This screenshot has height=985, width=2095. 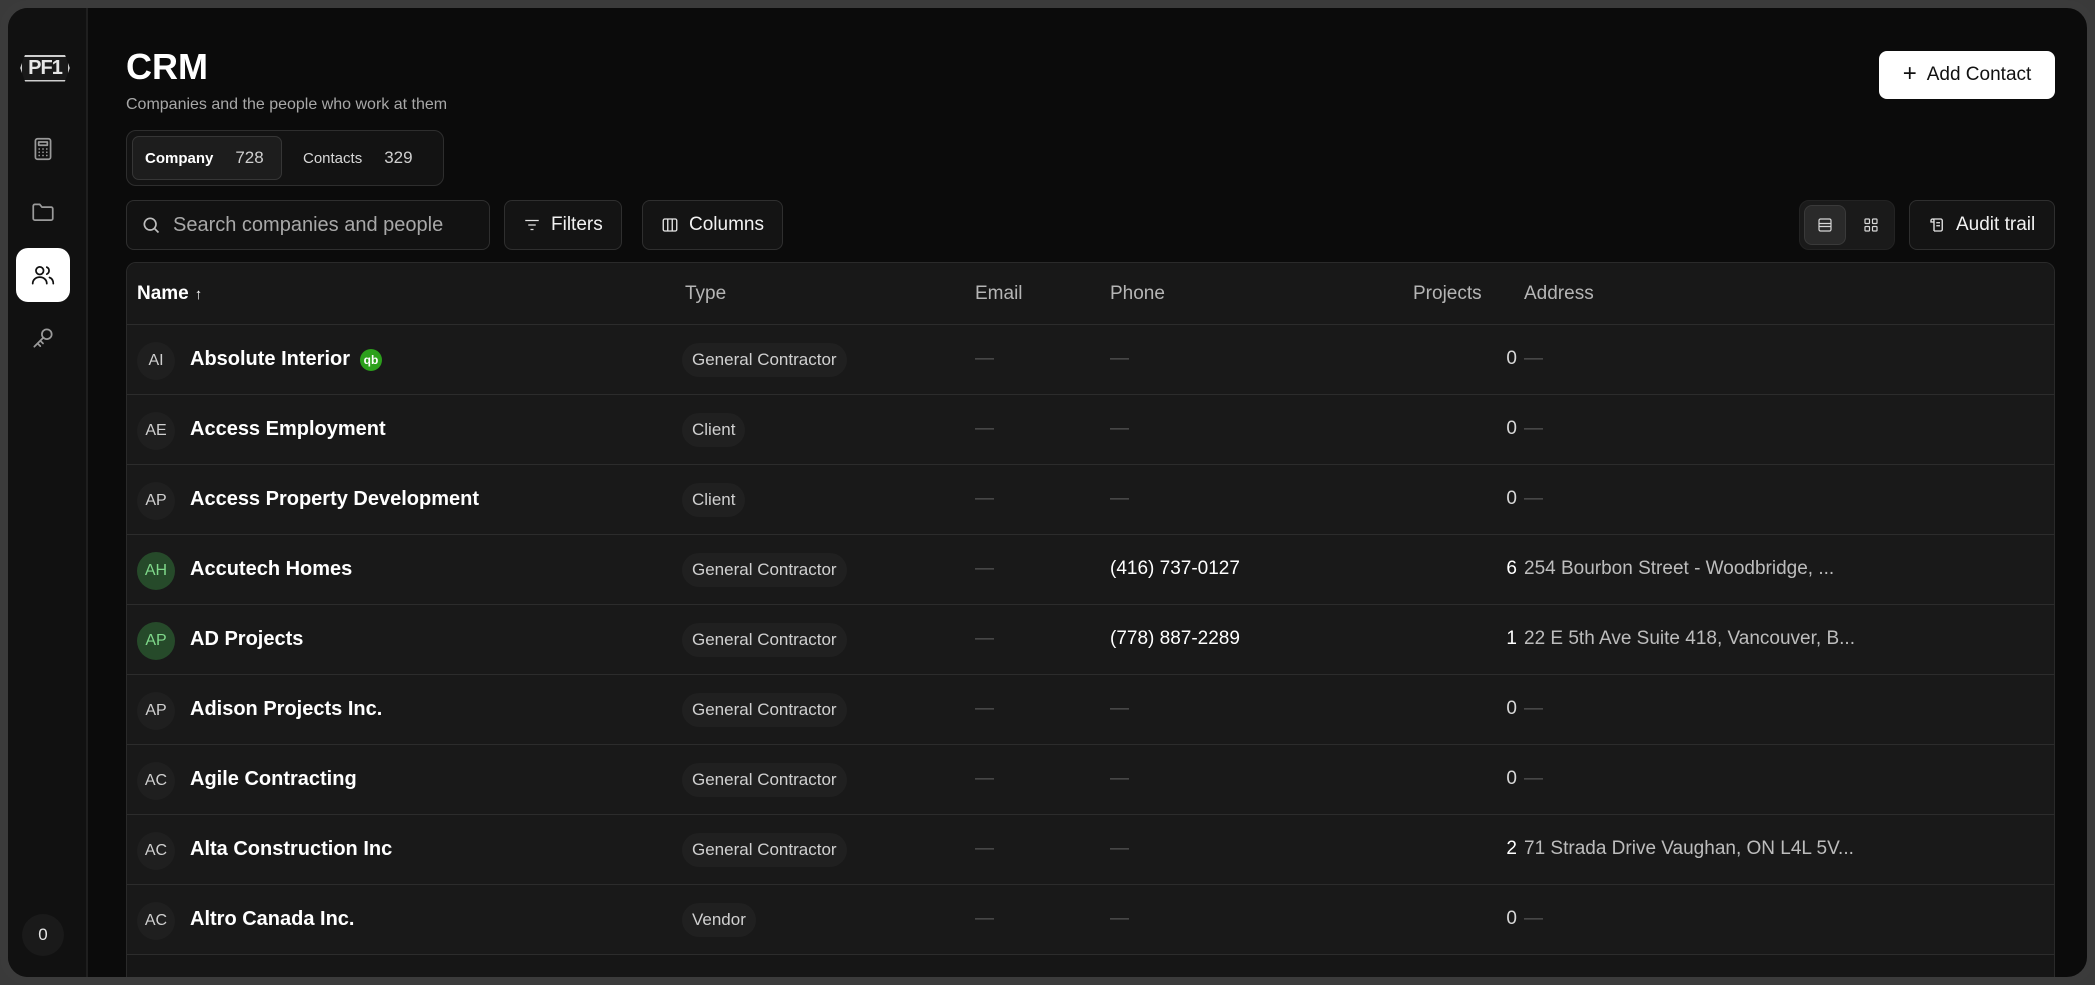 I want to click on table-row: AC Altro Canada Inc. Vendor — — 0 —, so click(x=1090, y=920).